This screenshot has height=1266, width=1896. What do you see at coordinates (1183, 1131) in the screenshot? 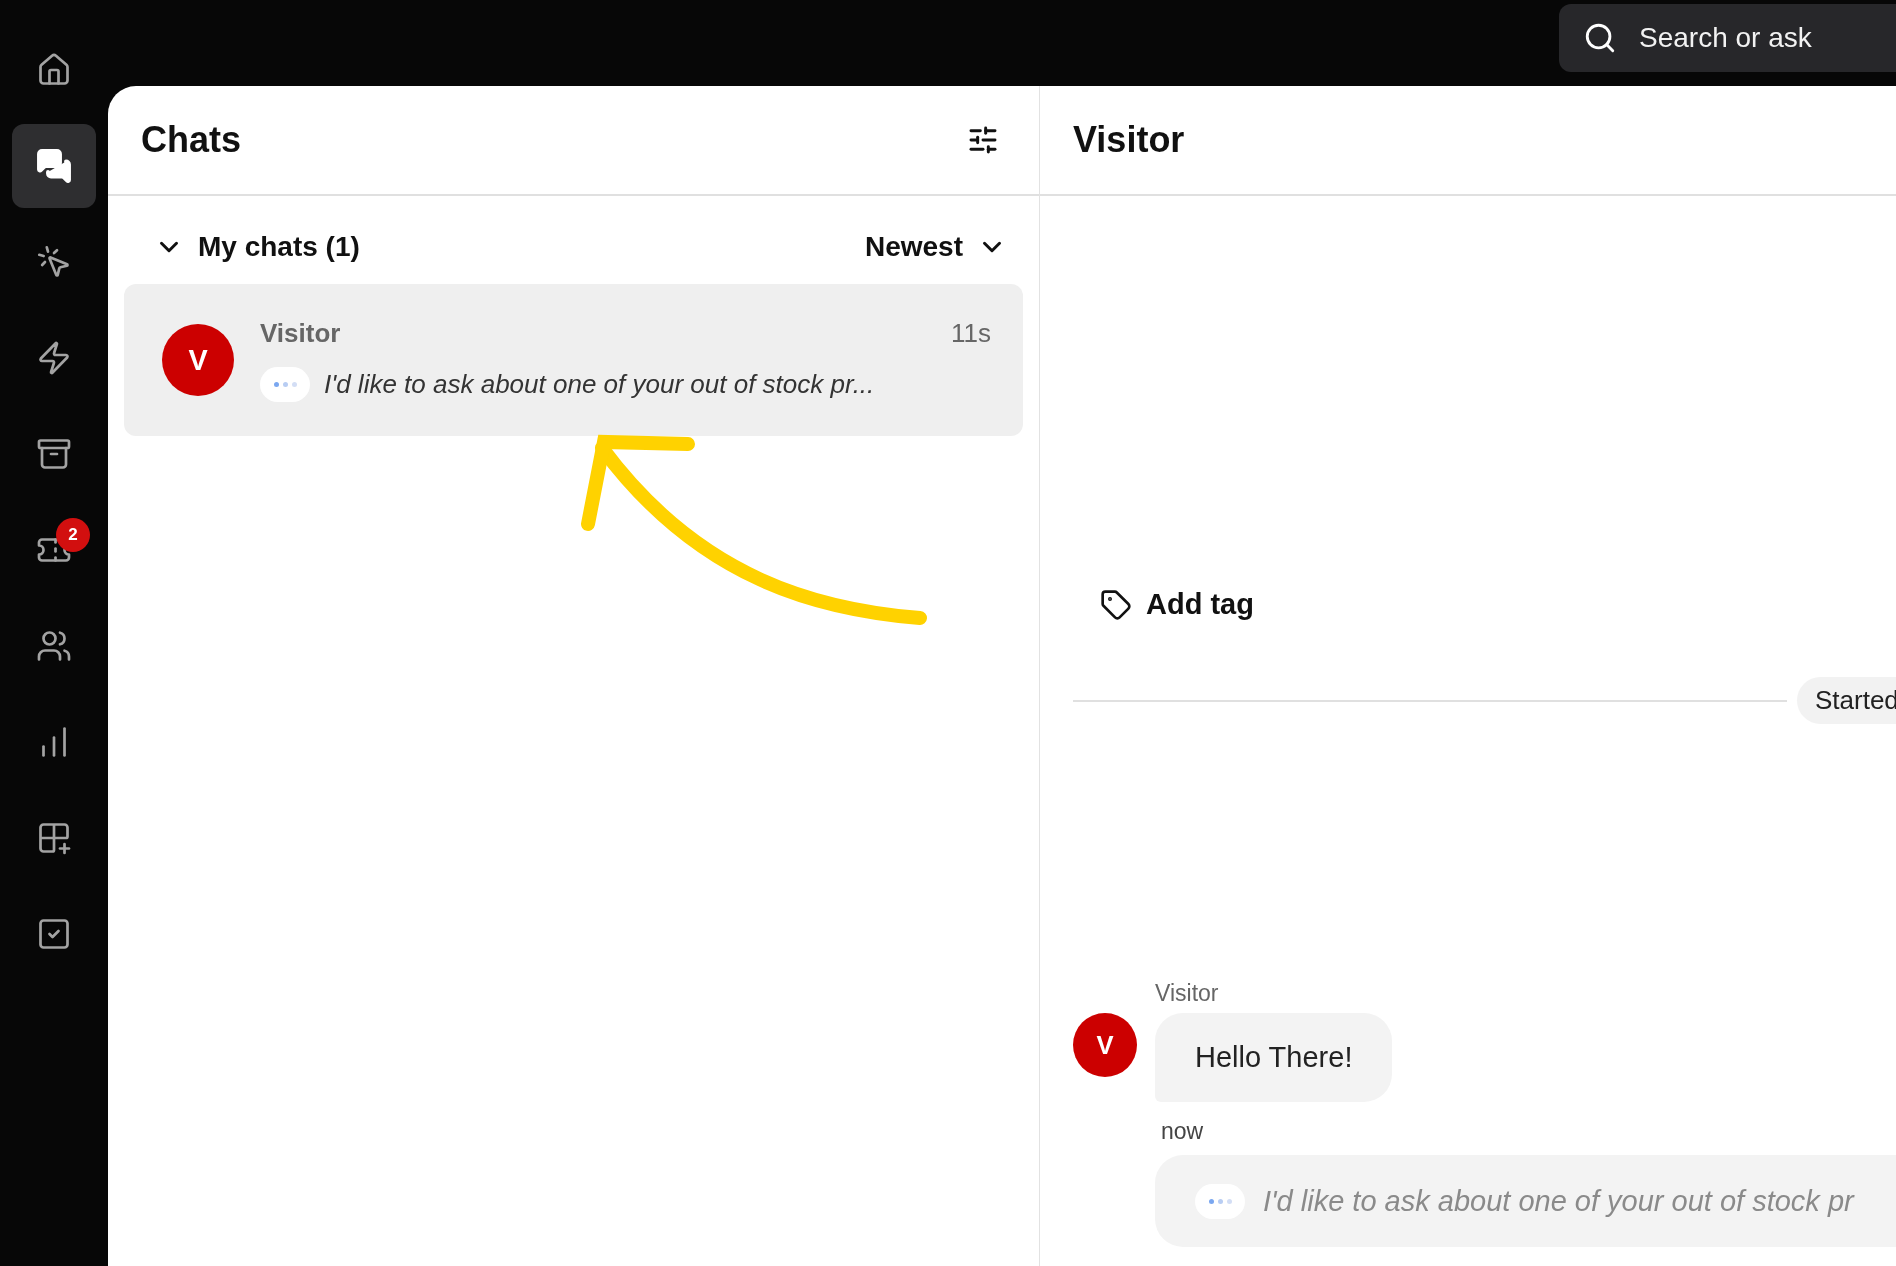
I see `message-time: now` at bounding box center [1183, 1131].